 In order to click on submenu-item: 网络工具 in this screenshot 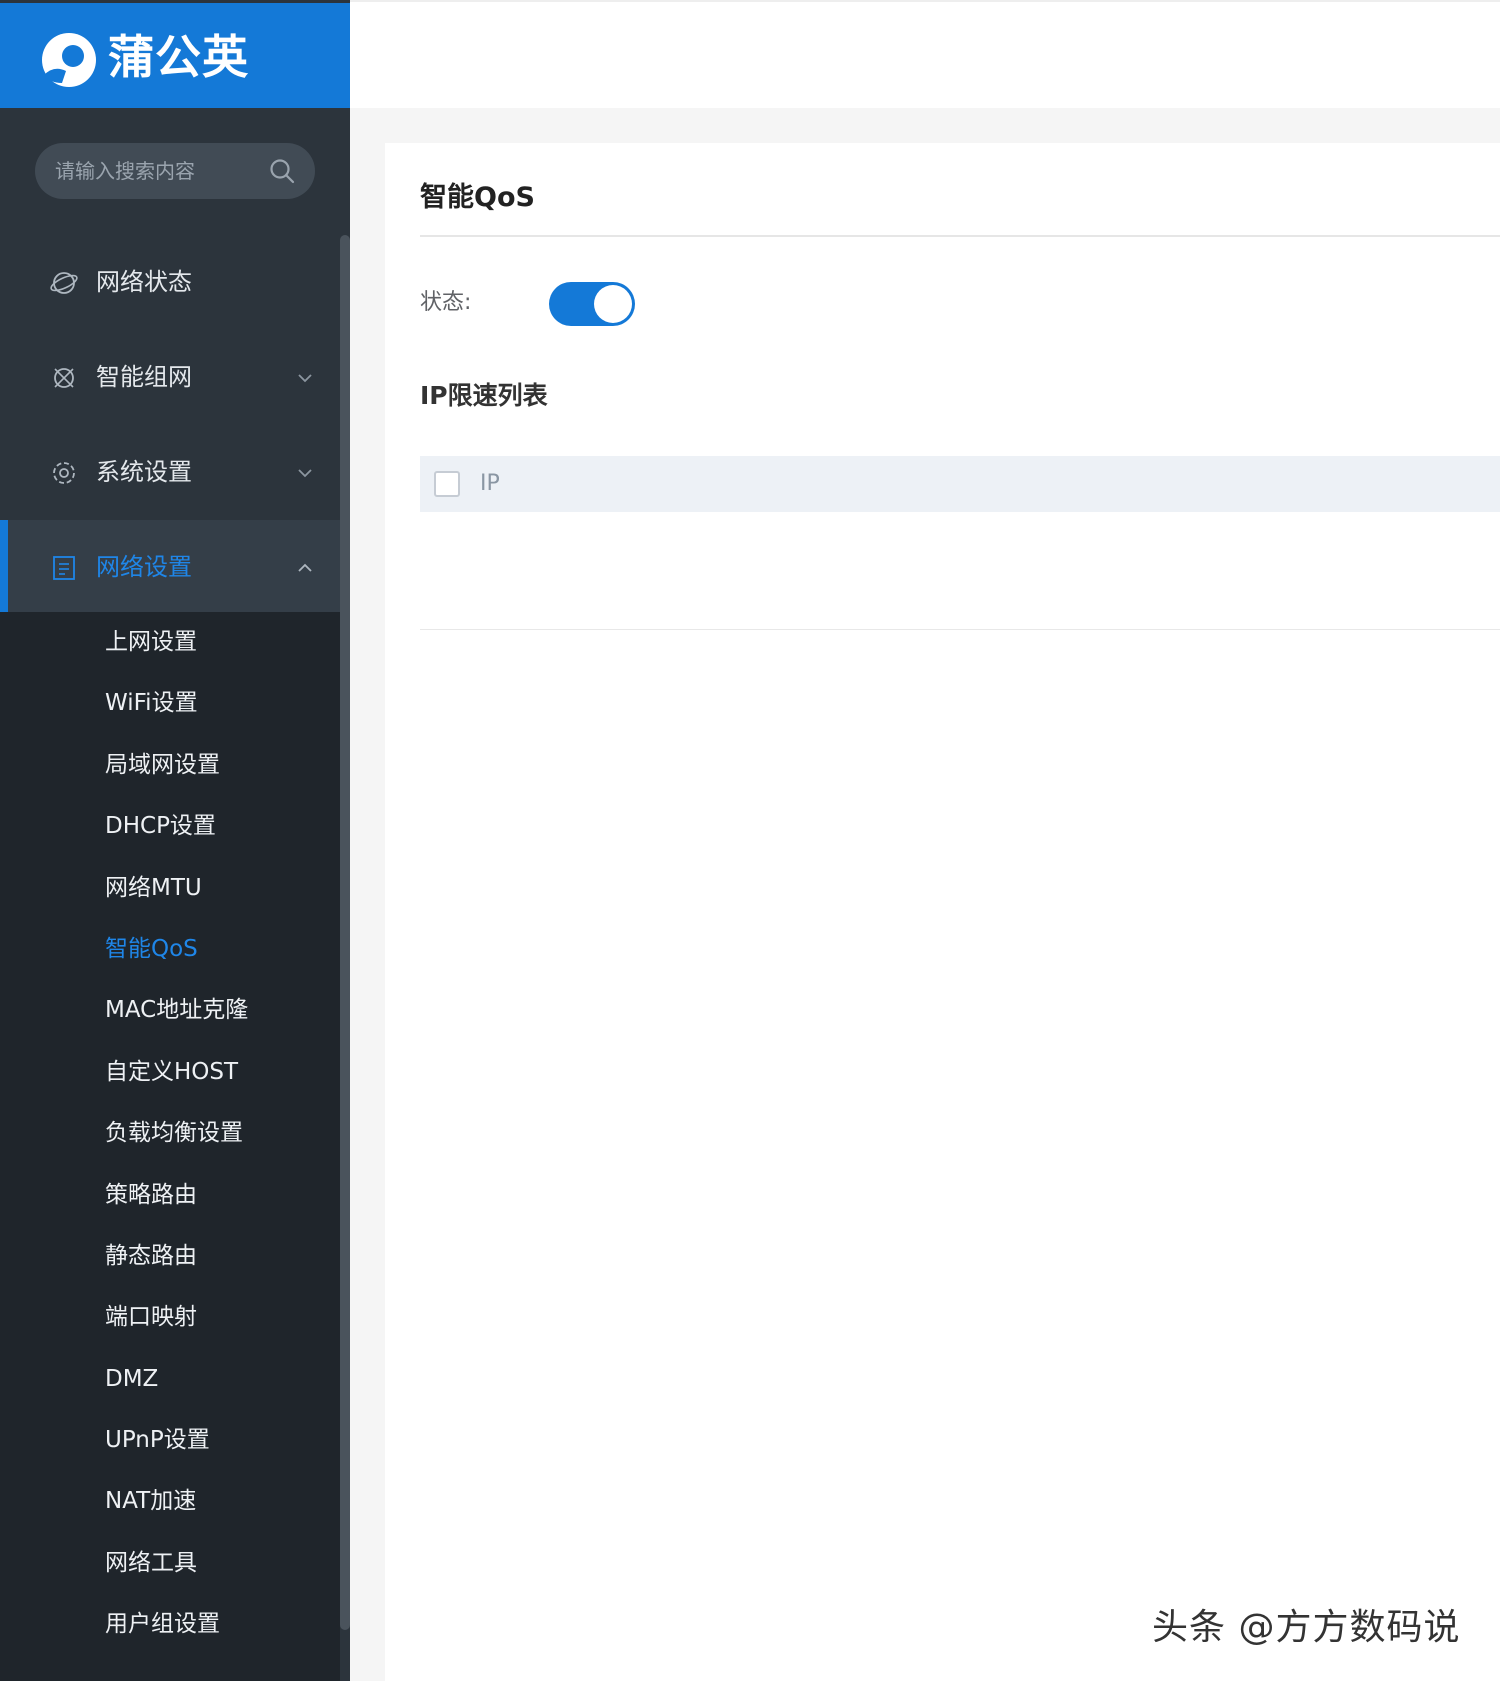, I will do `click(170, 1563)`.